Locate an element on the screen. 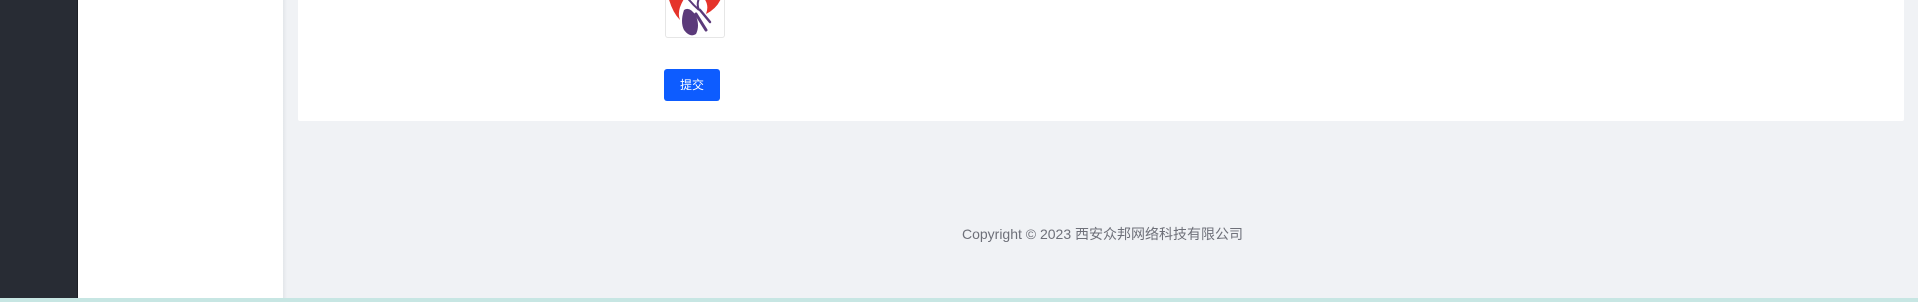 The image size is (1918, 302). footer: Copyright © 2023 西安众邦网络科技有限公司 is located at coordinates (1102, 234).